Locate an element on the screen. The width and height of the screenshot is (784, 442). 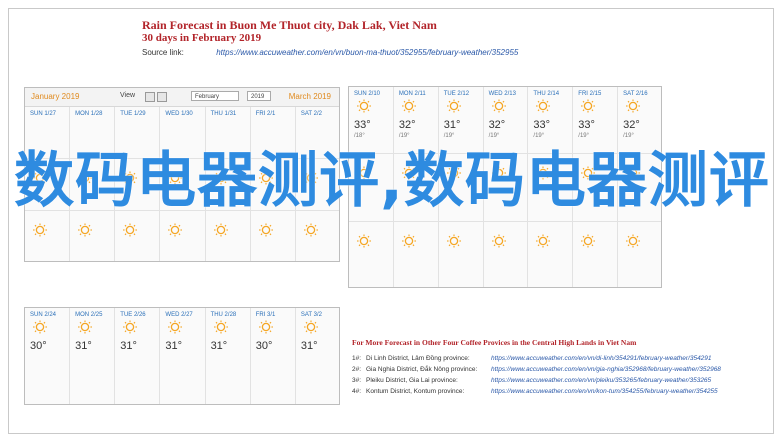
calendar-day-cell: TUE 2/12 31° /19° is located at coordinates (461, 121).